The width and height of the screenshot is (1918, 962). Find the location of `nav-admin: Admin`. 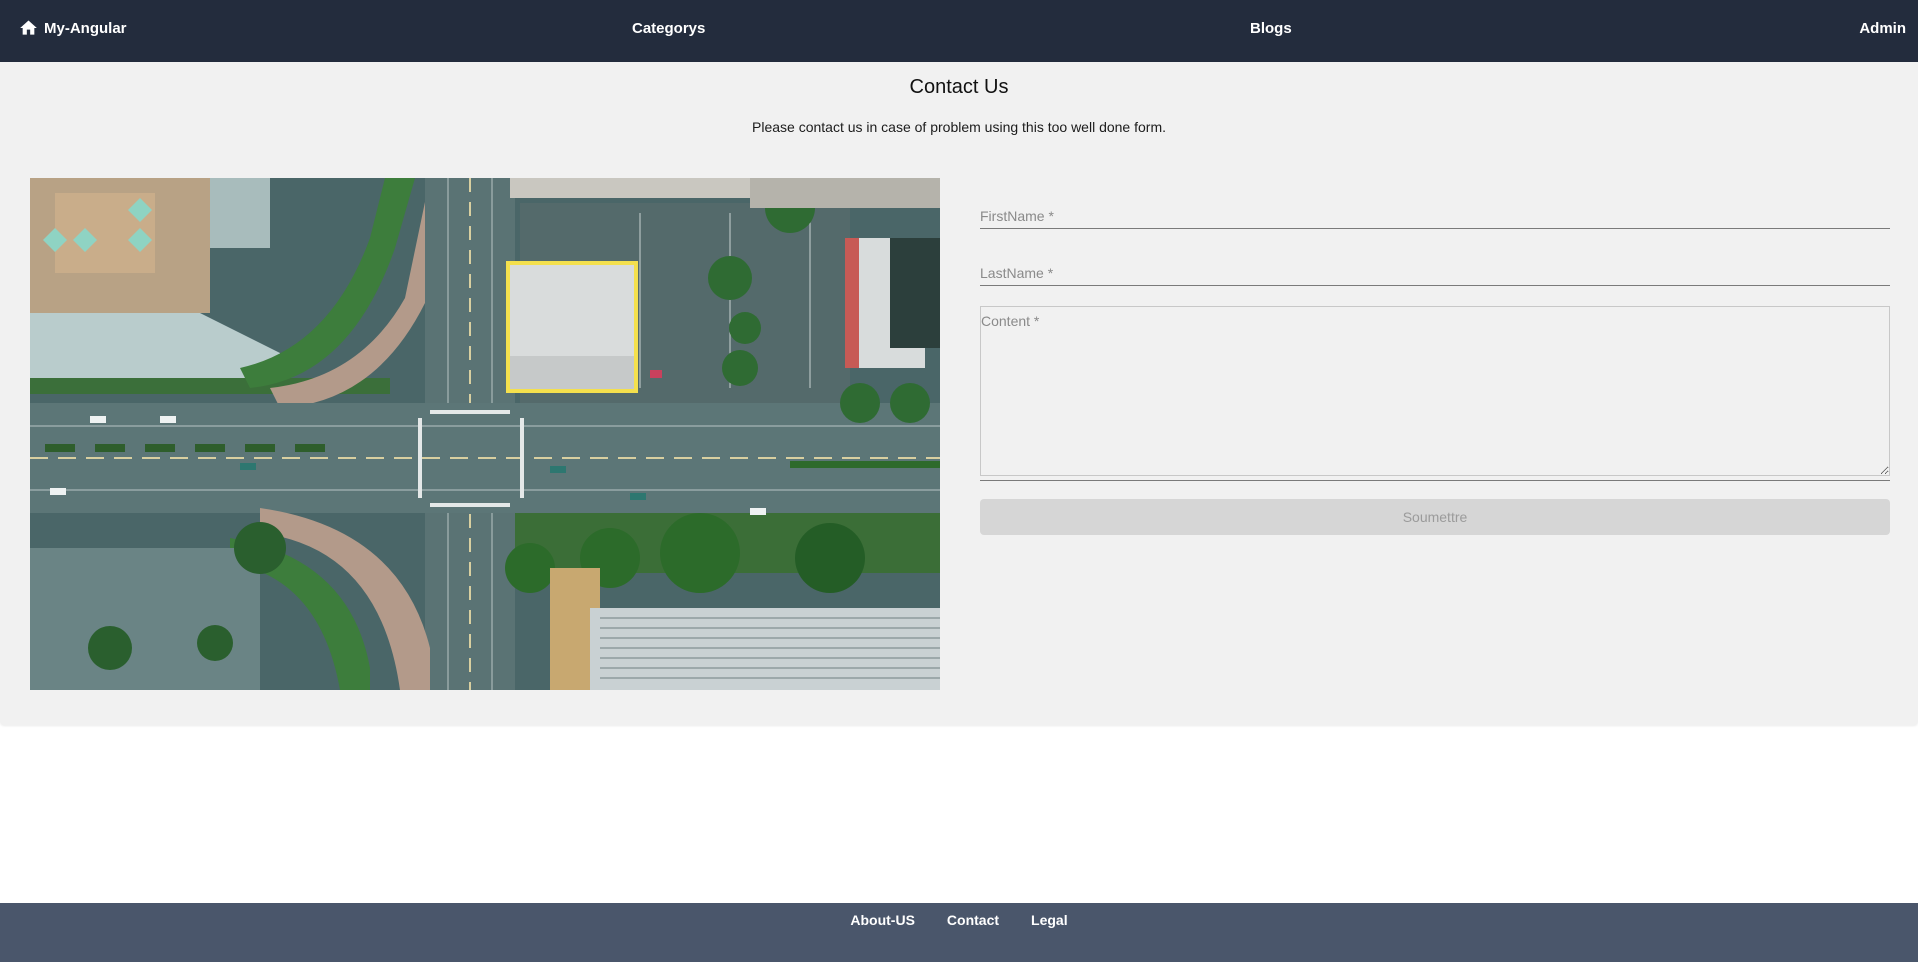

nav-admin: Admin is located at coordinates (1882, 28).